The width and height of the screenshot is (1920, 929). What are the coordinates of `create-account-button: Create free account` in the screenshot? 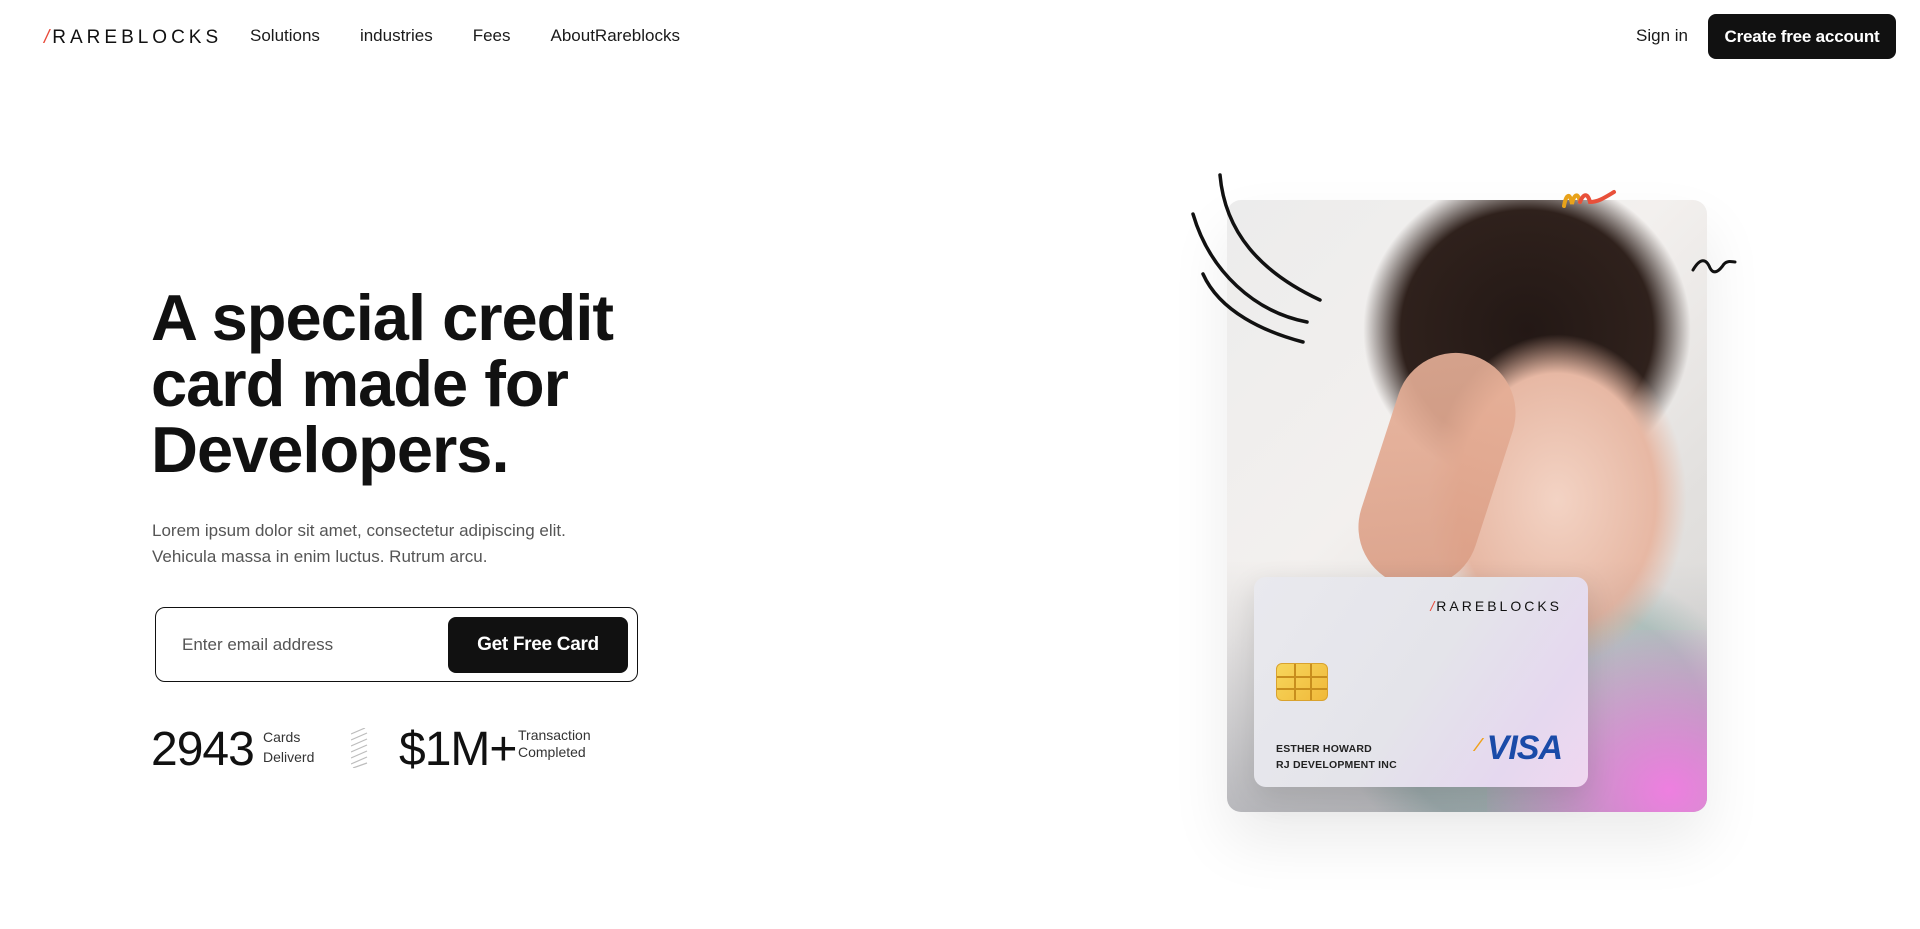 It's located at (1802, 36).